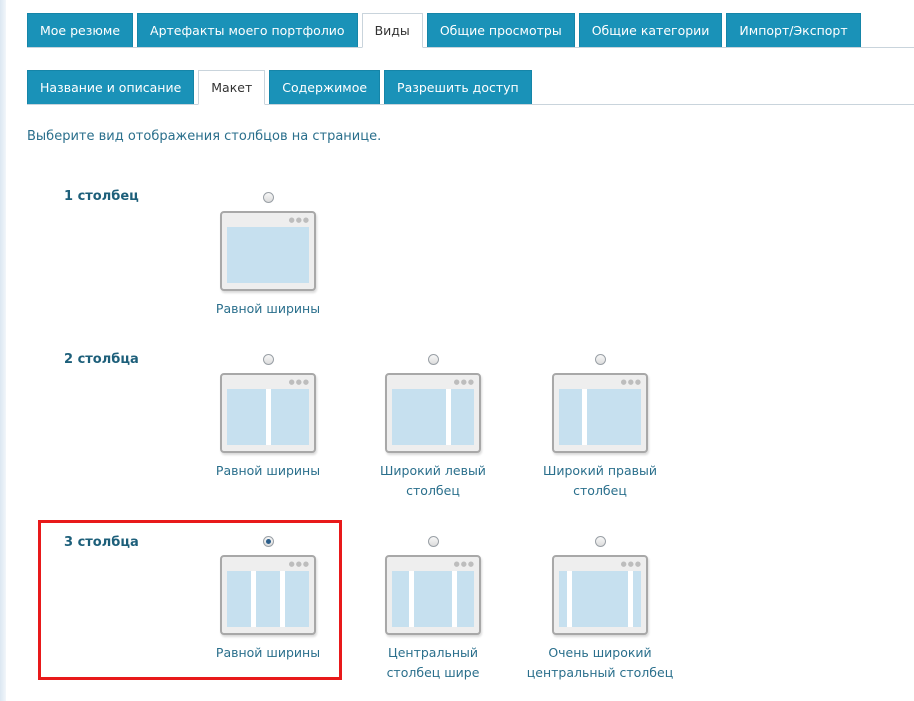 The width and height of the screenshot is (914, 701). I want to click on radio-3col-center-very-wide, so click(600, 541).